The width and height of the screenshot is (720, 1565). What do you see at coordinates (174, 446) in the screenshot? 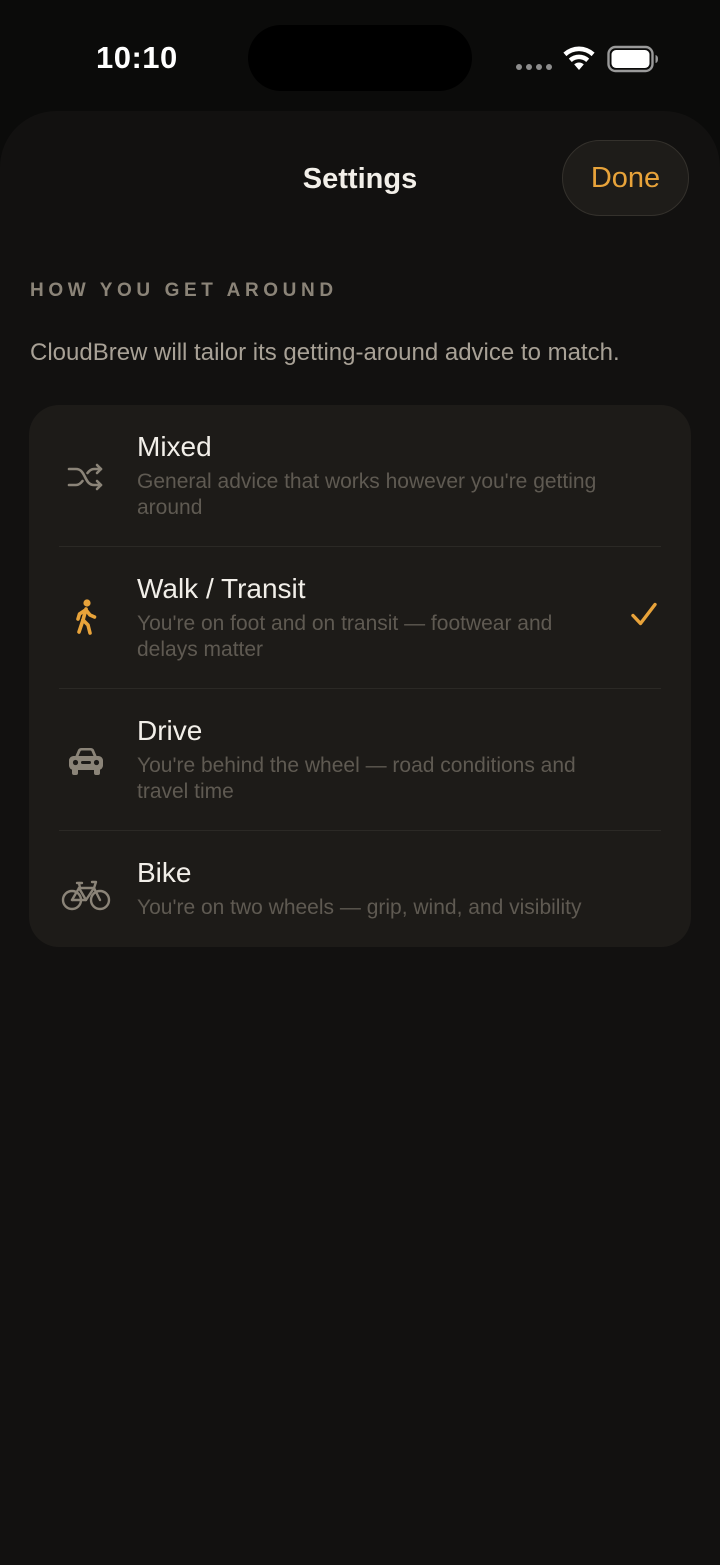
I see `option-title: Mixed` at bounding box center [174, 446].